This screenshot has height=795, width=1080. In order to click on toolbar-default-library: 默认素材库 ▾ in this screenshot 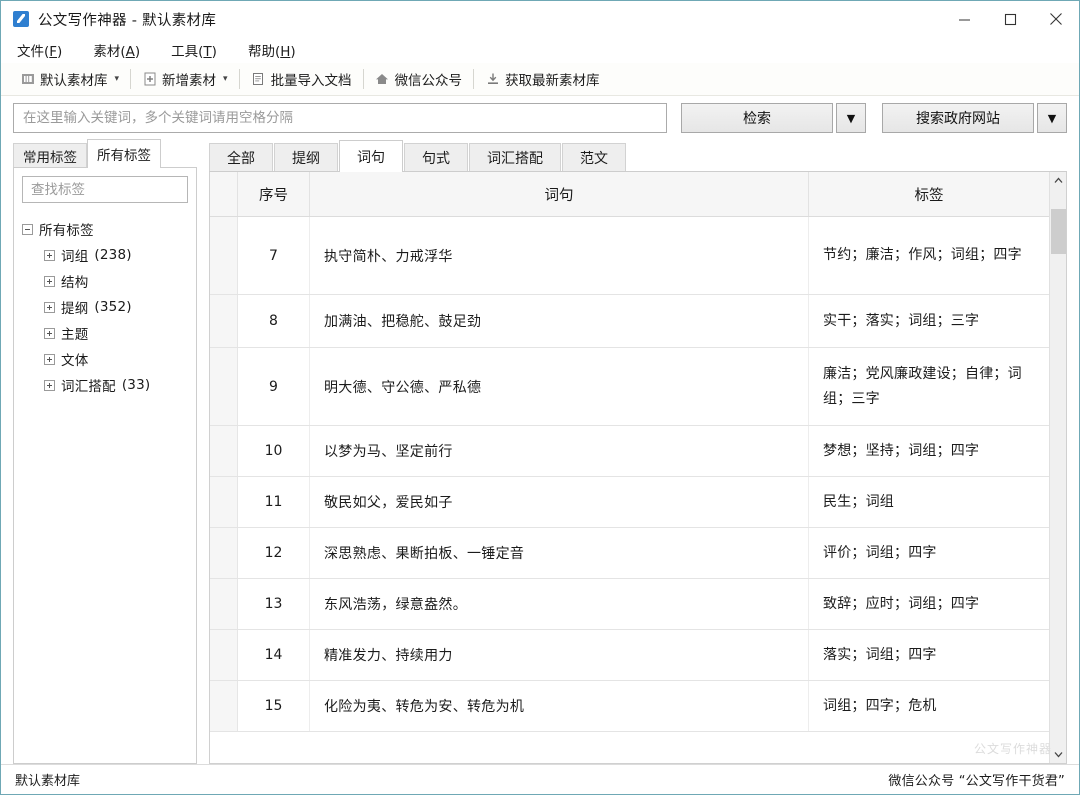, I will do `click(69, 79)`.